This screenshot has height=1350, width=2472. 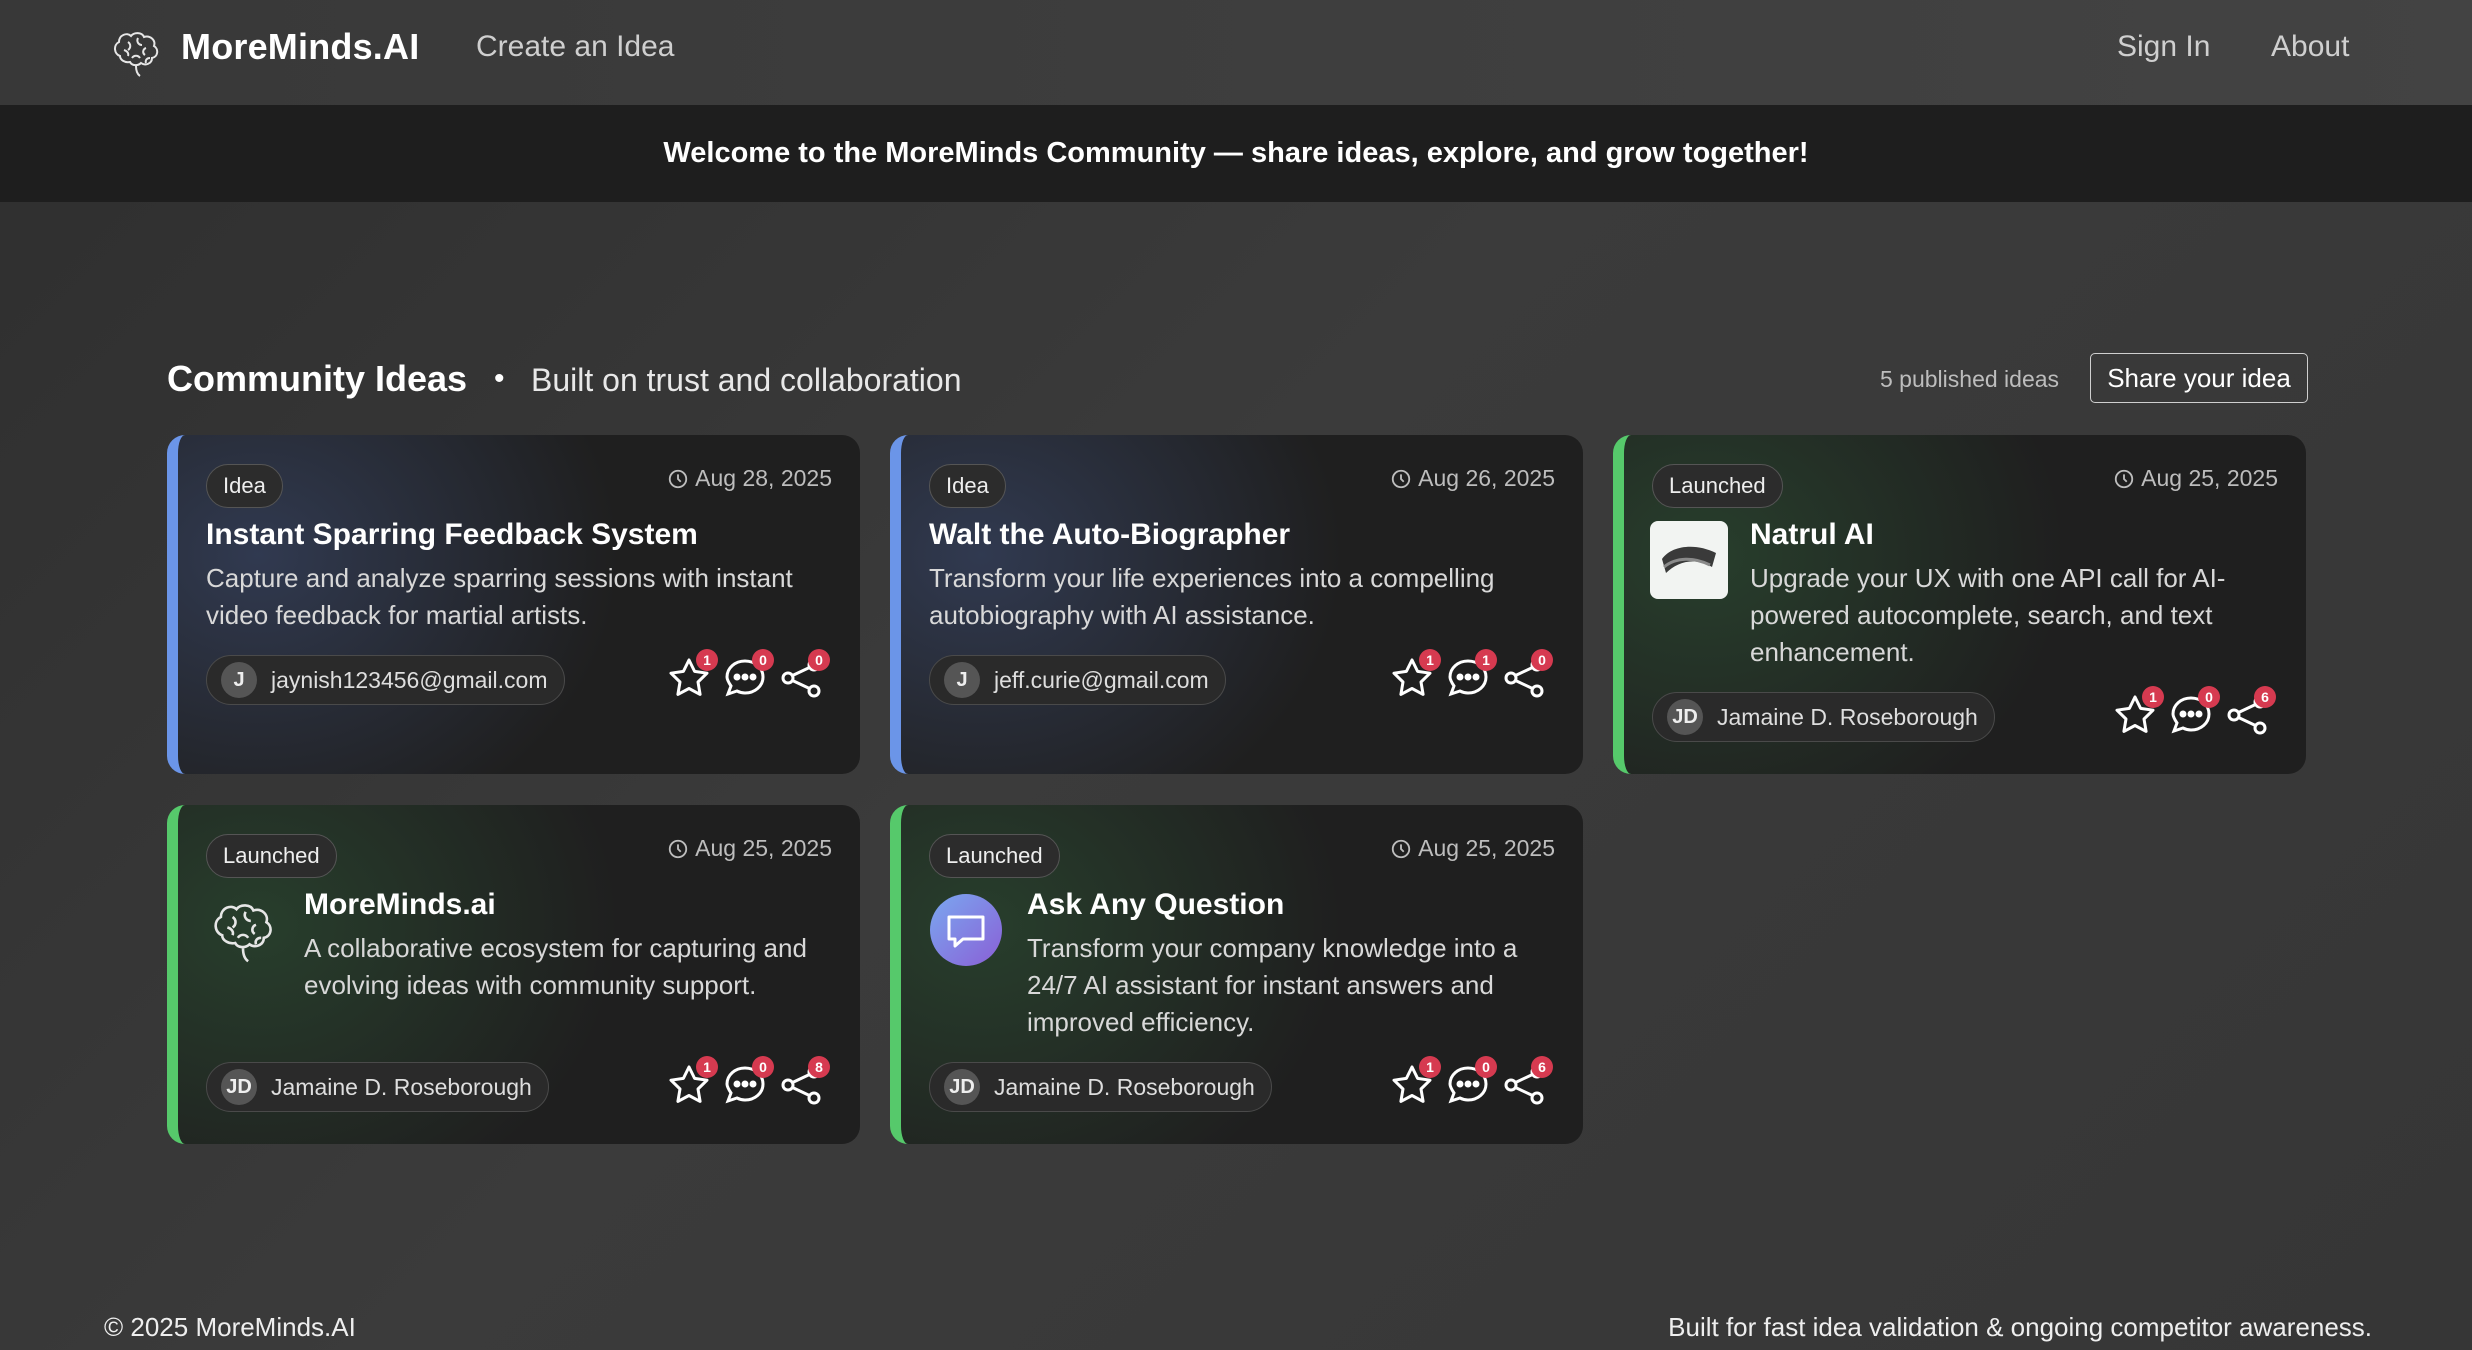 I want to click on card-actions: 1 1 0, so click(x=1474, y=677).